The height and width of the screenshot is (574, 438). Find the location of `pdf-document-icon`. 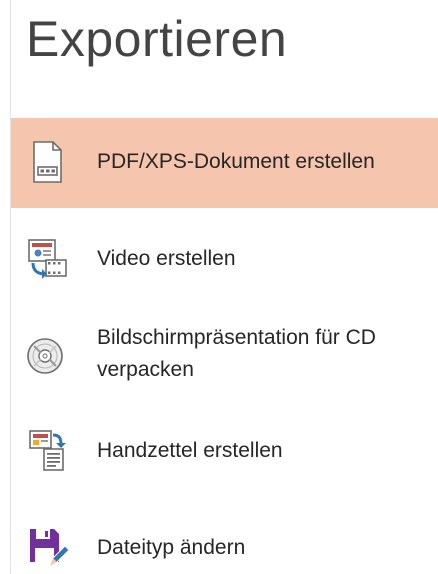

pdf-document-icon is located at coordinates (46, 162).